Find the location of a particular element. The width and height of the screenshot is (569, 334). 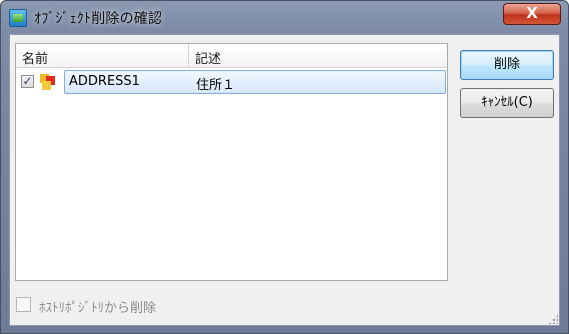

app-icon is located at coordinates (18, 18).